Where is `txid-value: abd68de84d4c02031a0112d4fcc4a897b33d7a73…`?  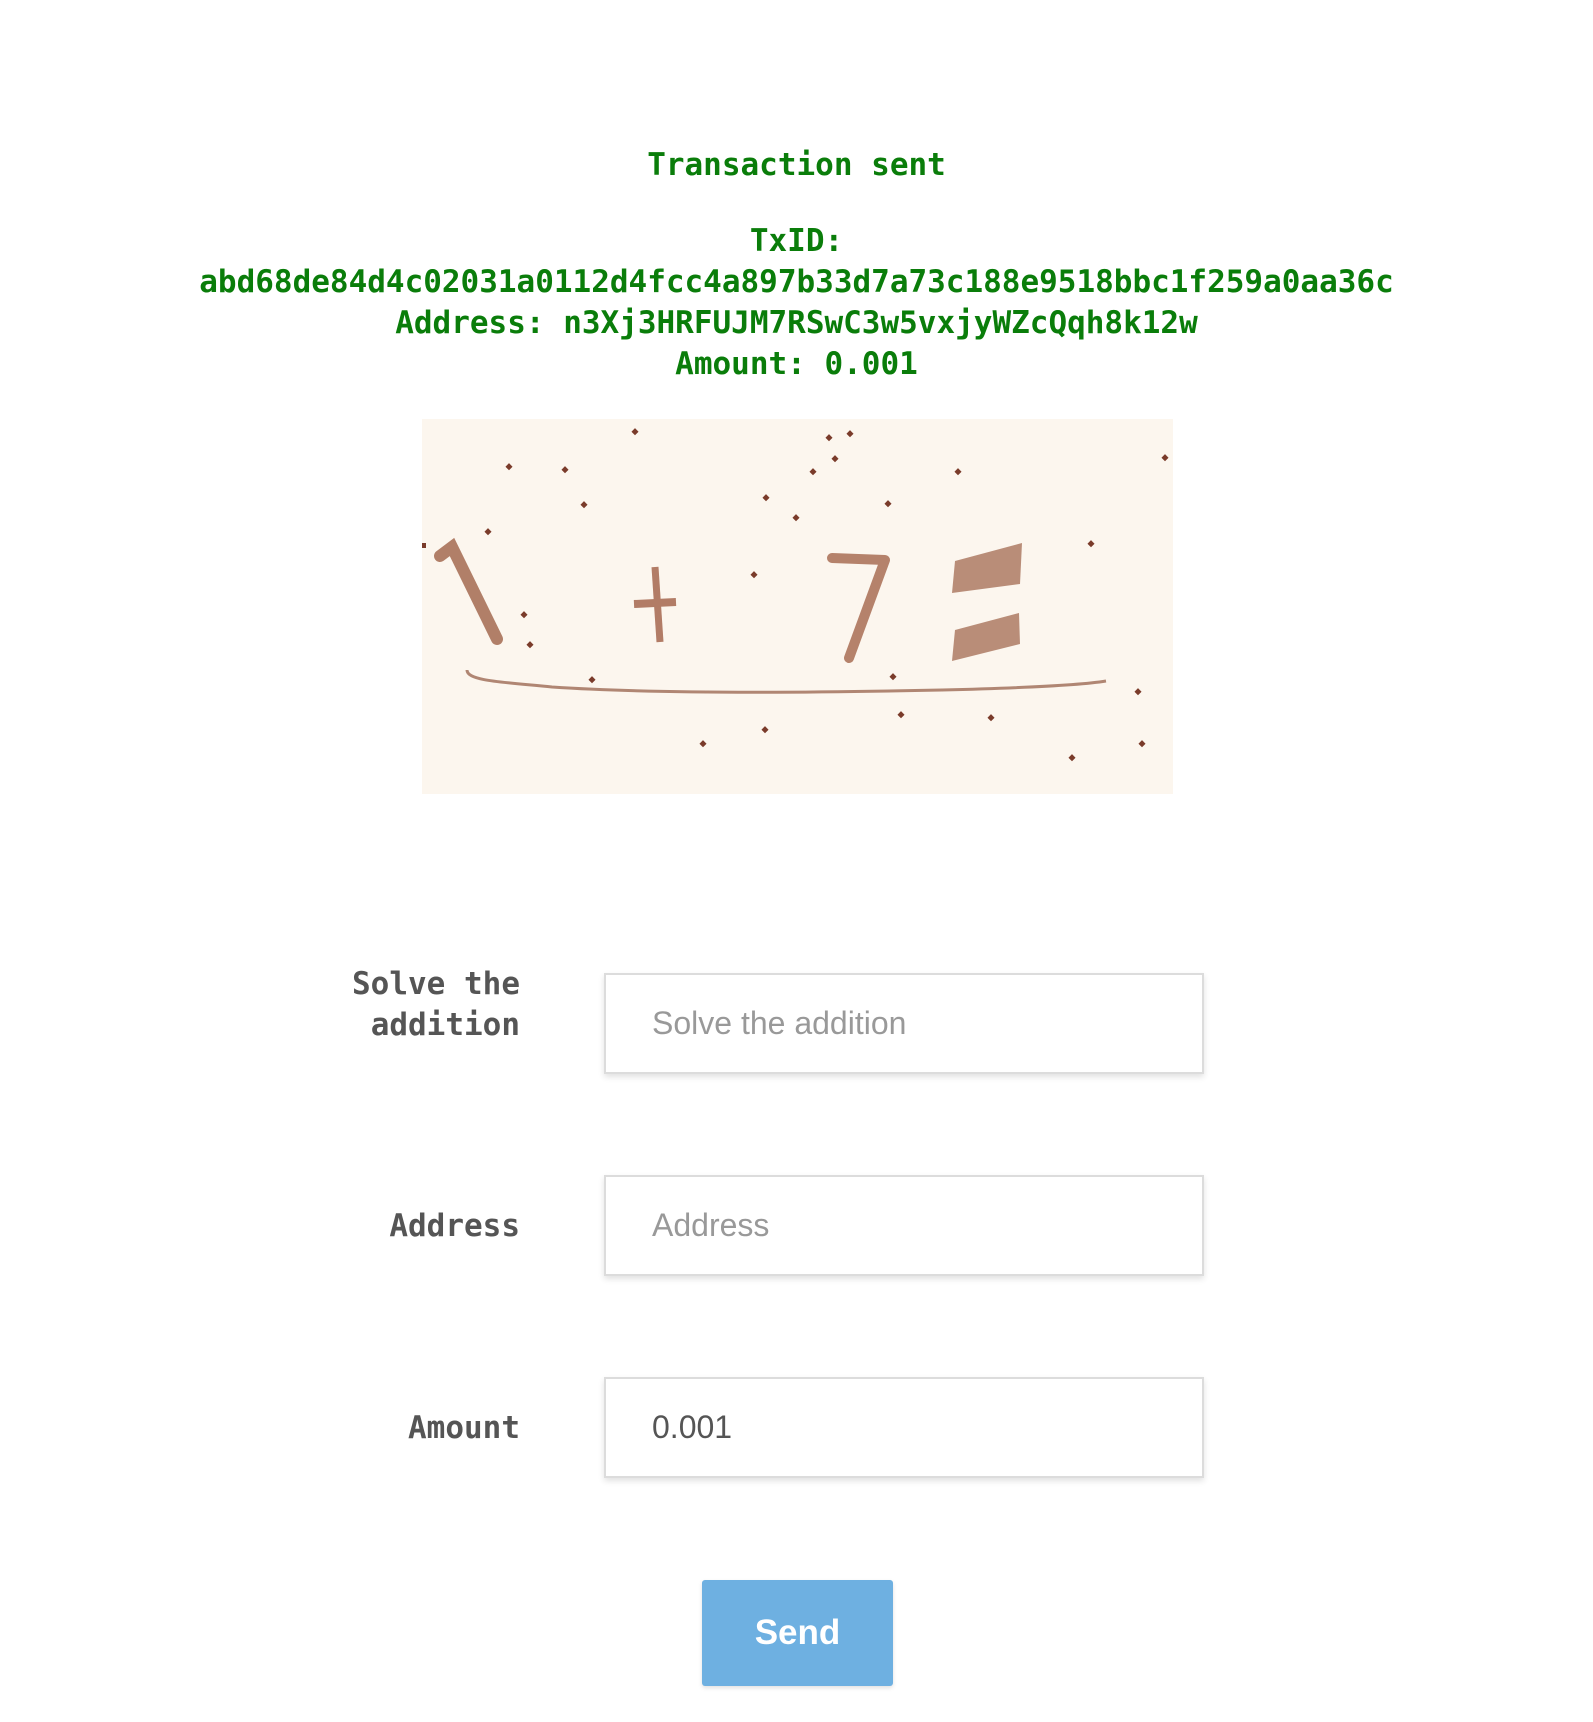
txid-value: abd68de84d4c02031a0112d4fcc4a897b33d7a73… is located at coordinates (796, 282).